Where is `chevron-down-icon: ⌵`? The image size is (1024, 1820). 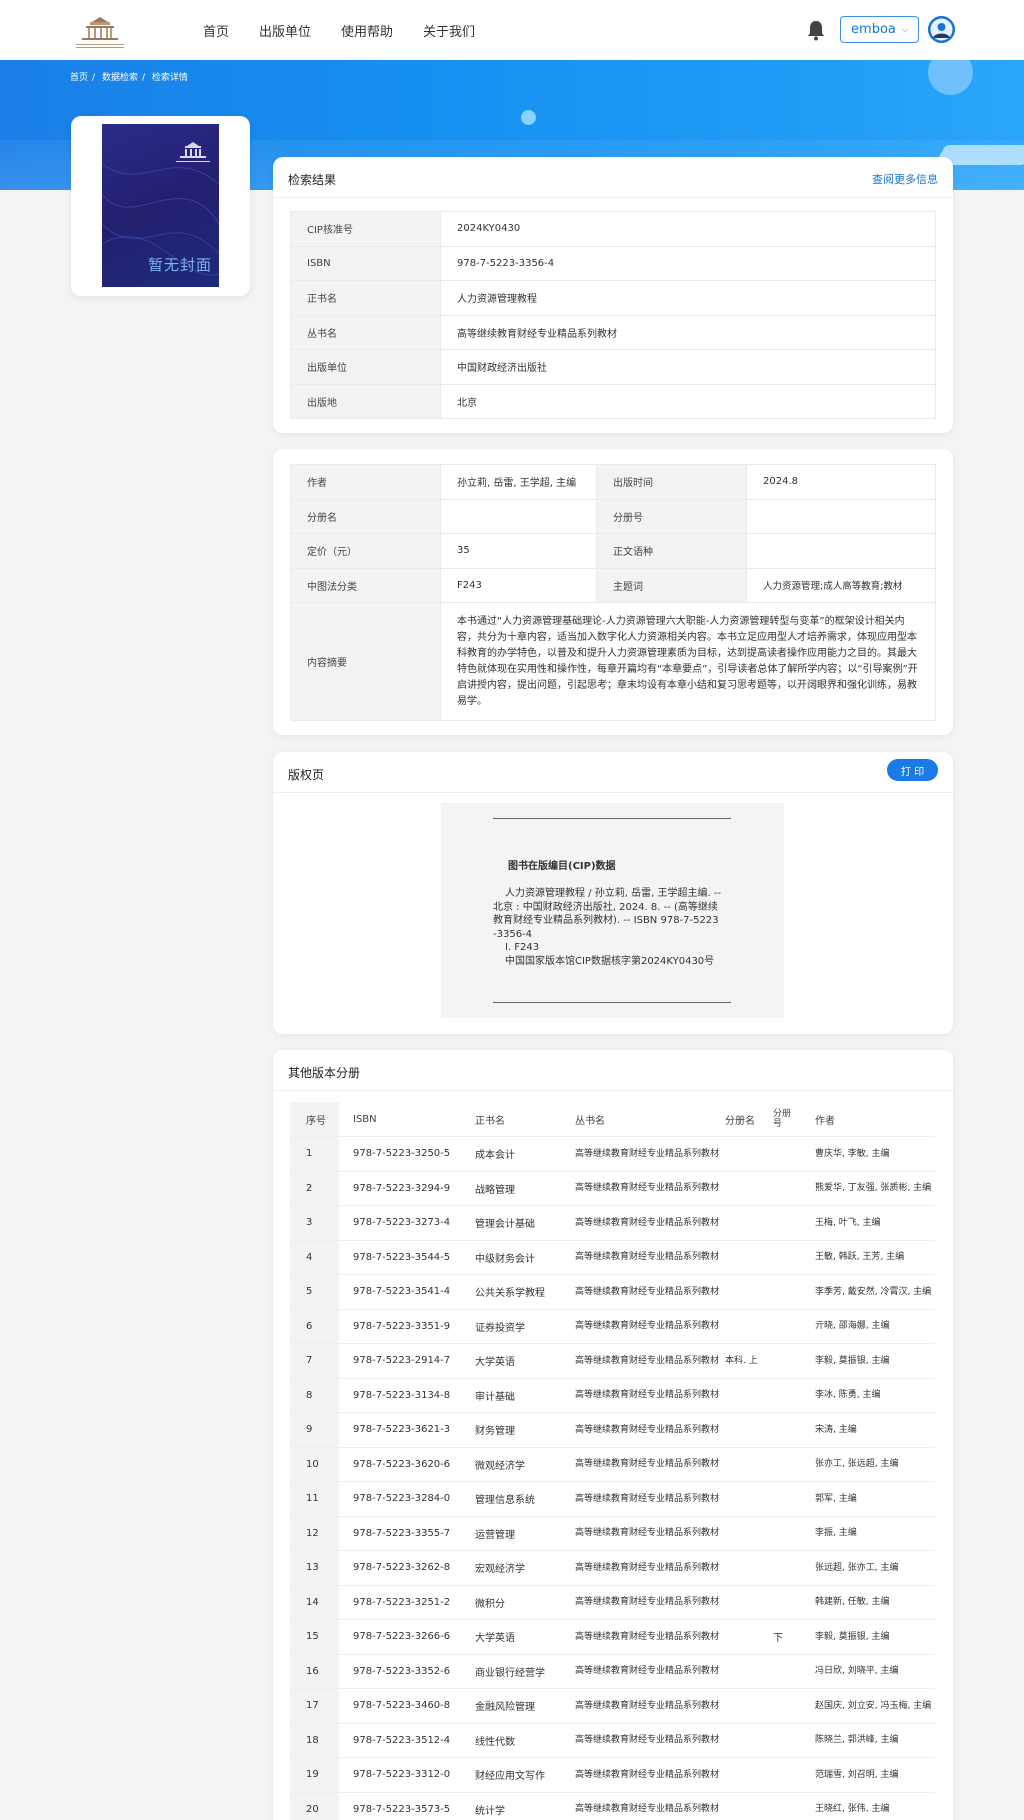
chevron-down-icon: ⌵ is located at coordinates (904, 29).